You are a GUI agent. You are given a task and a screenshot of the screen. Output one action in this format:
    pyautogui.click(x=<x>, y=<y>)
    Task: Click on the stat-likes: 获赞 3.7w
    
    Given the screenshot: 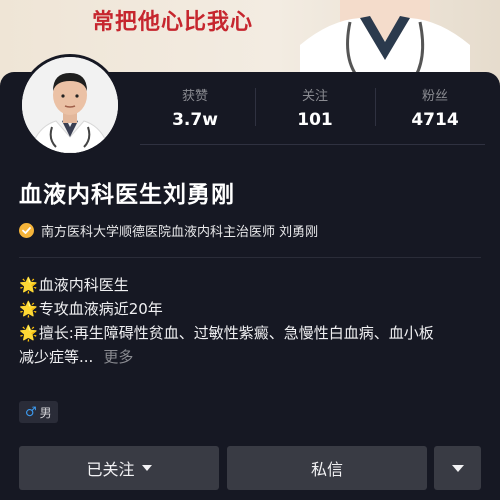 What is the action you would take?
    pyautogui.click(x=195, y=110)
    